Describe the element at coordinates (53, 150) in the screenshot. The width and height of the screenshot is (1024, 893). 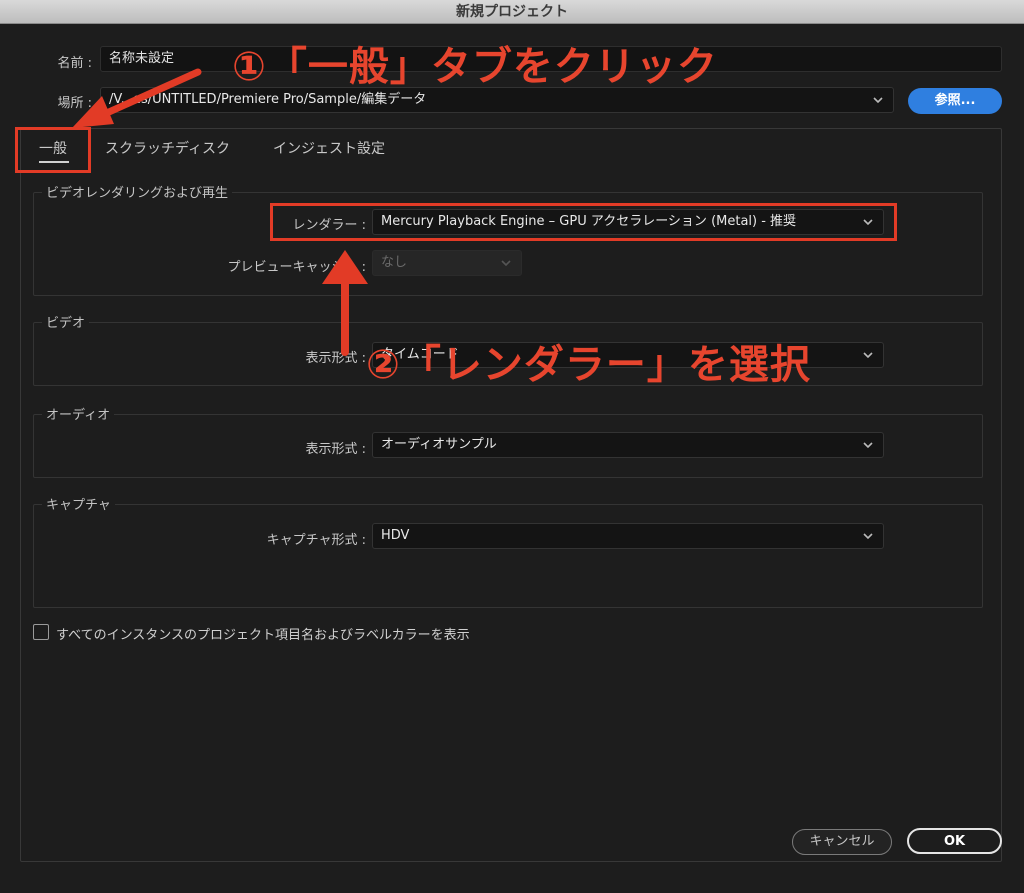
I see `annotation-box-general-tab` at that location.